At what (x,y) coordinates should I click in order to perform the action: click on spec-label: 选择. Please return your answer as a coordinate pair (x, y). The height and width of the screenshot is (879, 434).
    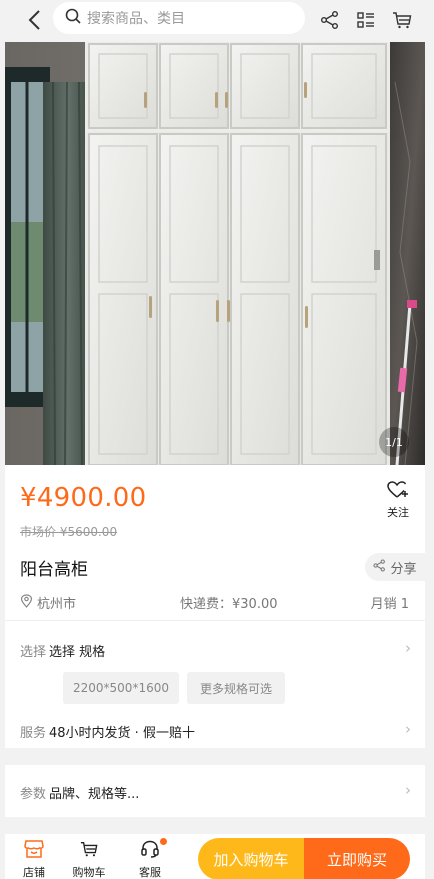
    Looking at the image, I should click on (33, 652).